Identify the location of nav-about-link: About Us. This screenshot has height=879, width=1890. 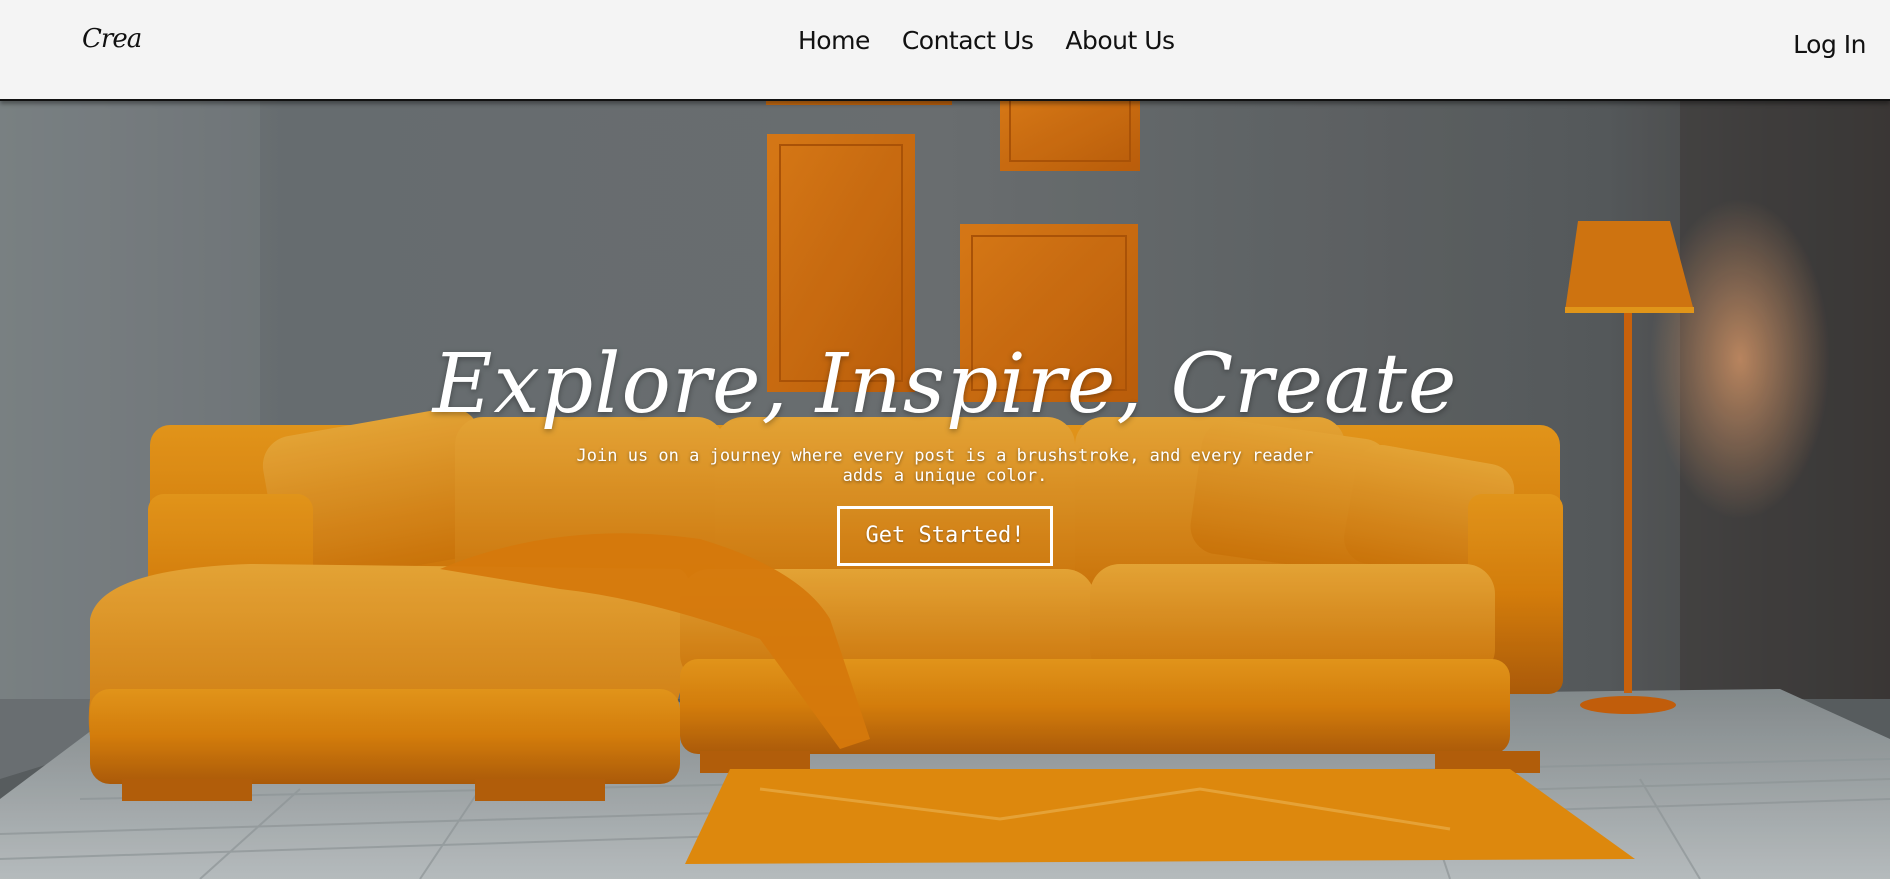
(1120, 40).